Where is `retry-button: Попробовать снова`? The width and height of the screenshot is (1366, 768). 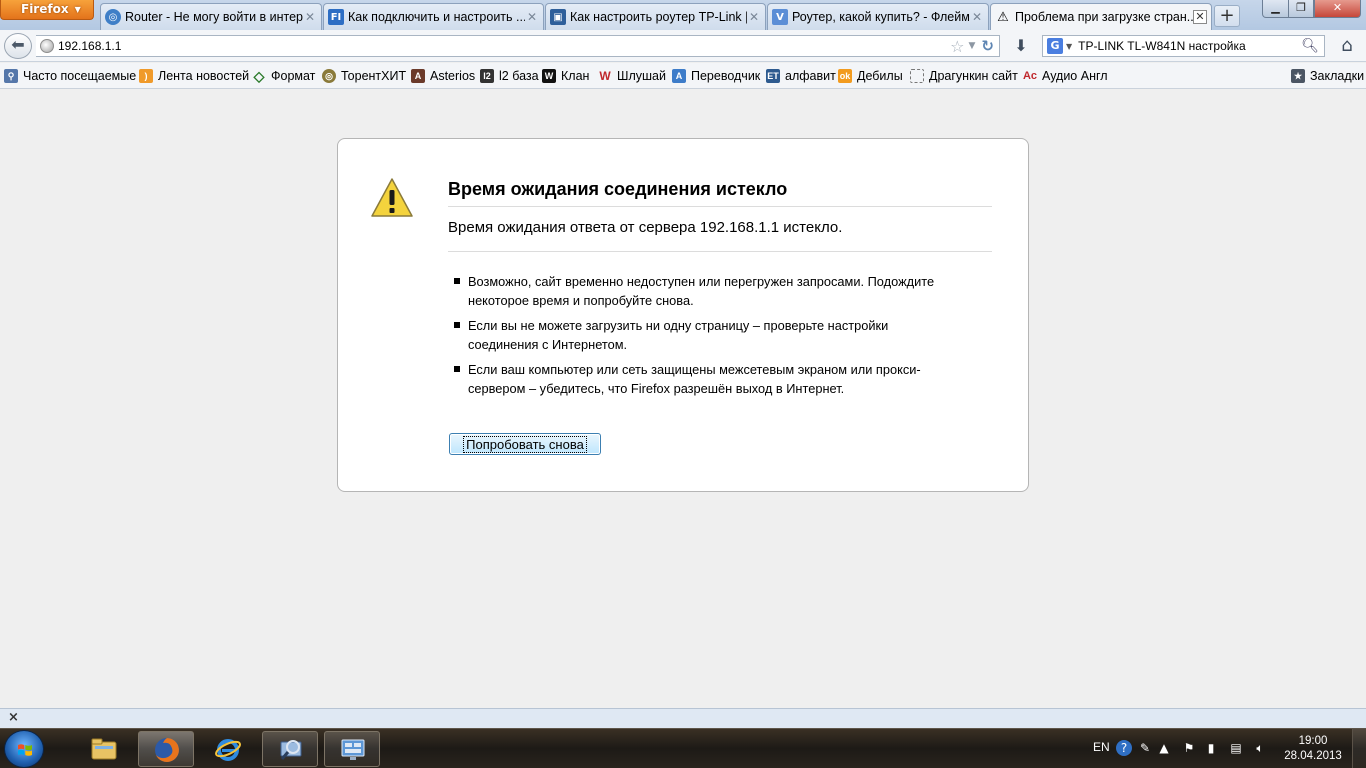
retry-button: Попробовать снова is located at coordinates (525, 444).